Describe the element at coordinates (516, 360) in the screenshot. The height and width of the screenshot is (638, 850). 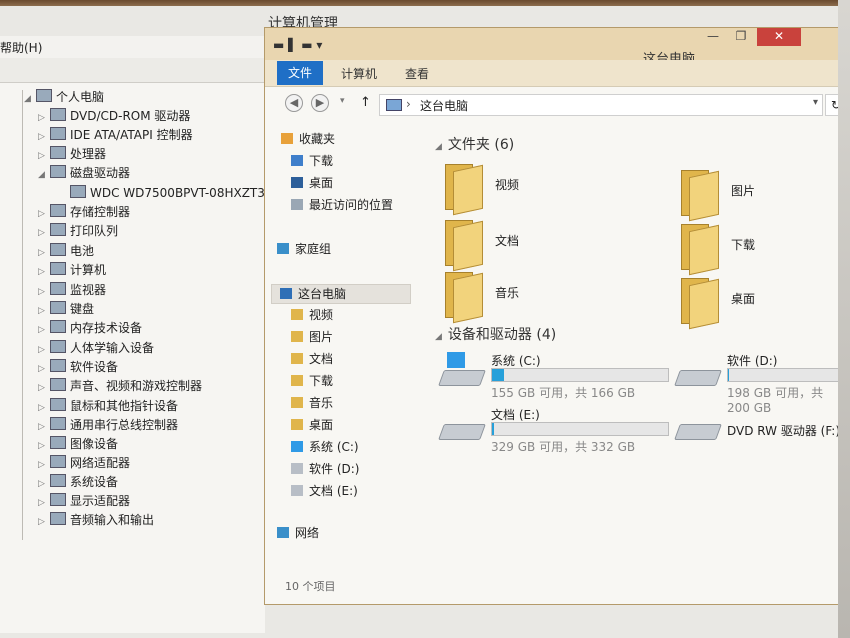
I see `drive-name: 系统 (C:)` at that location.